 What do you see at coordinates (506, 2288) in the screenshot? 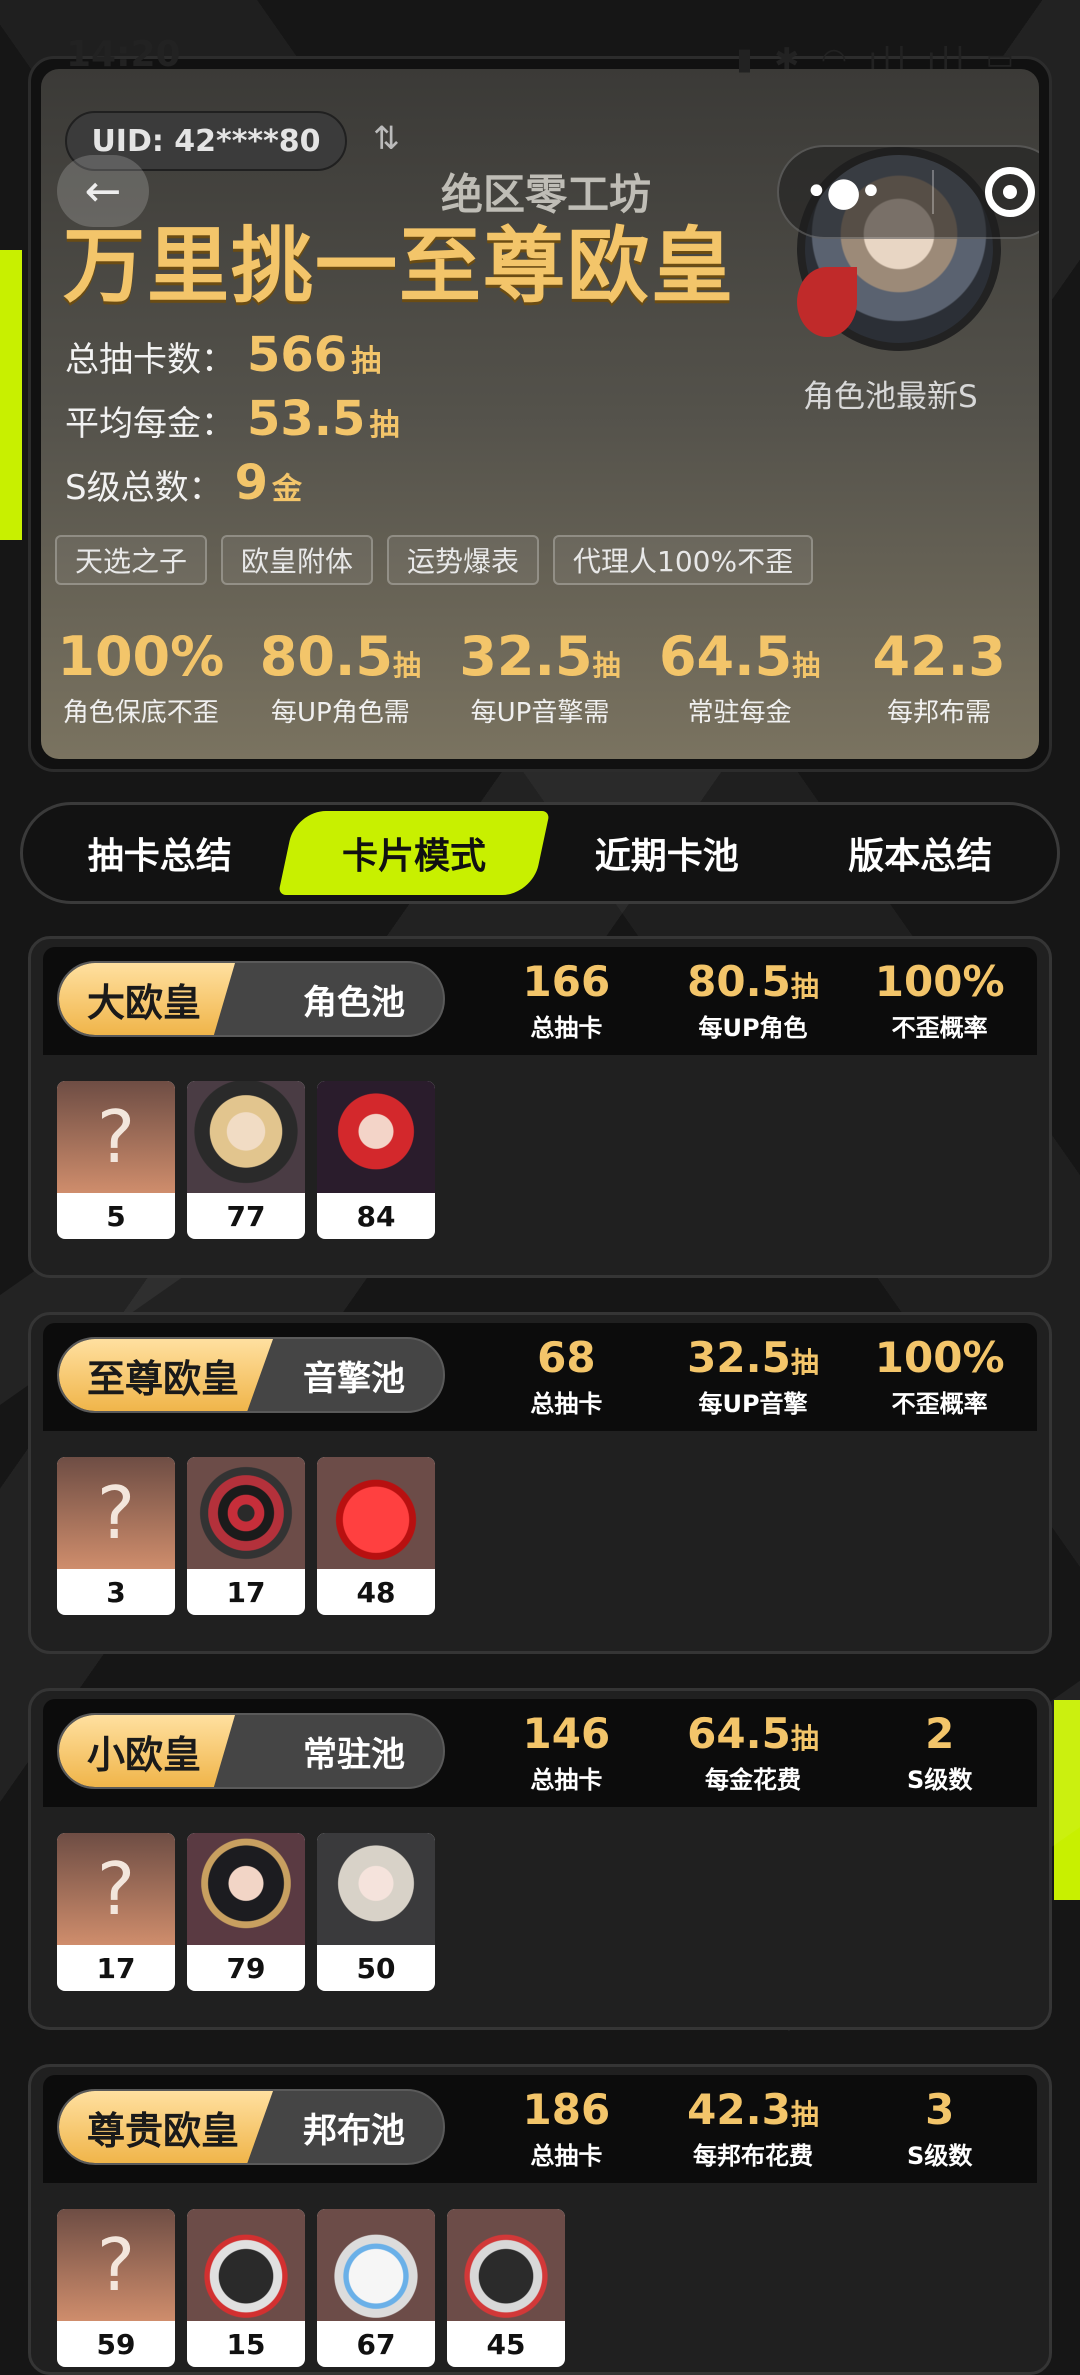
I see `pull-item: 45` at bounding box center [506, 2288].